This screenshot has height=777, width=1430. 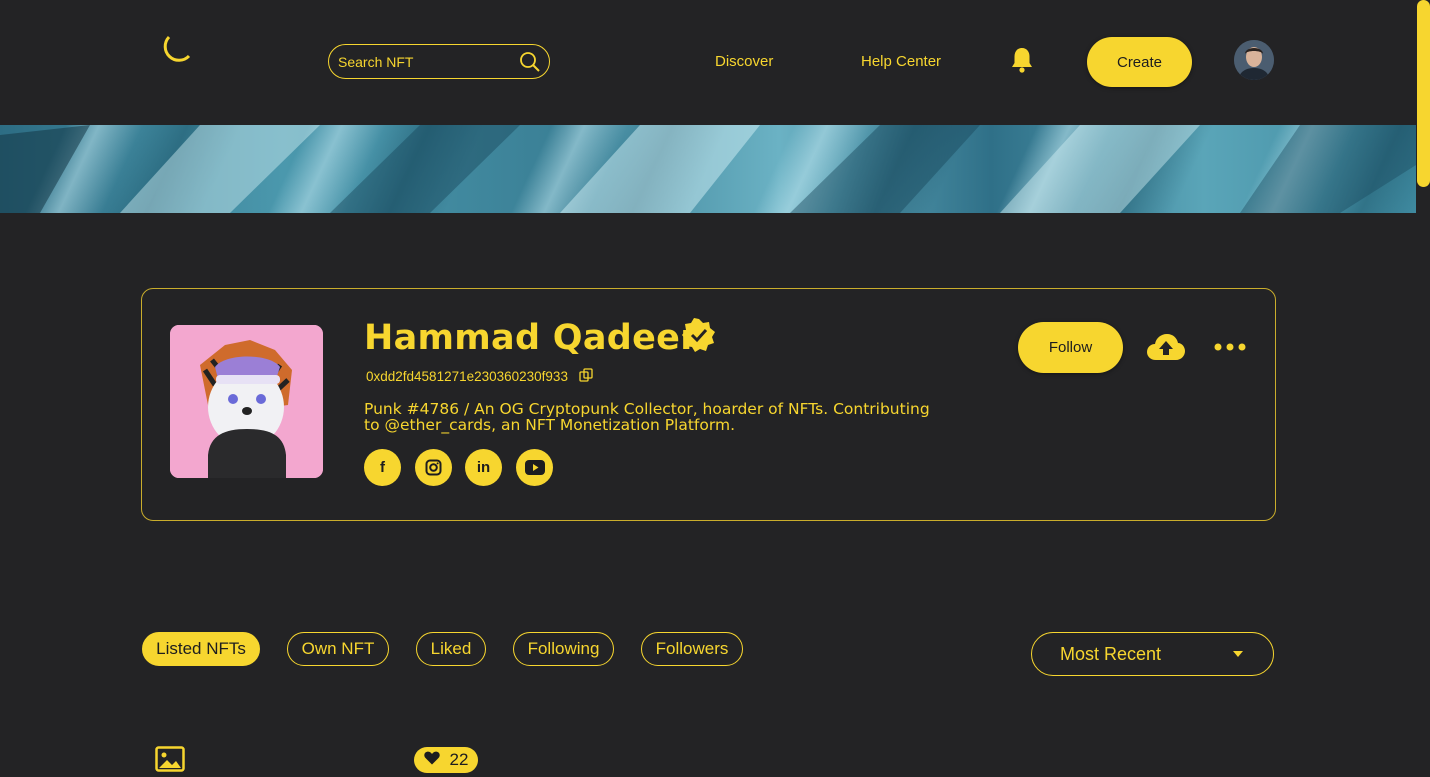 I want to click on more-dots-icon, so click(x=1230, y=347).